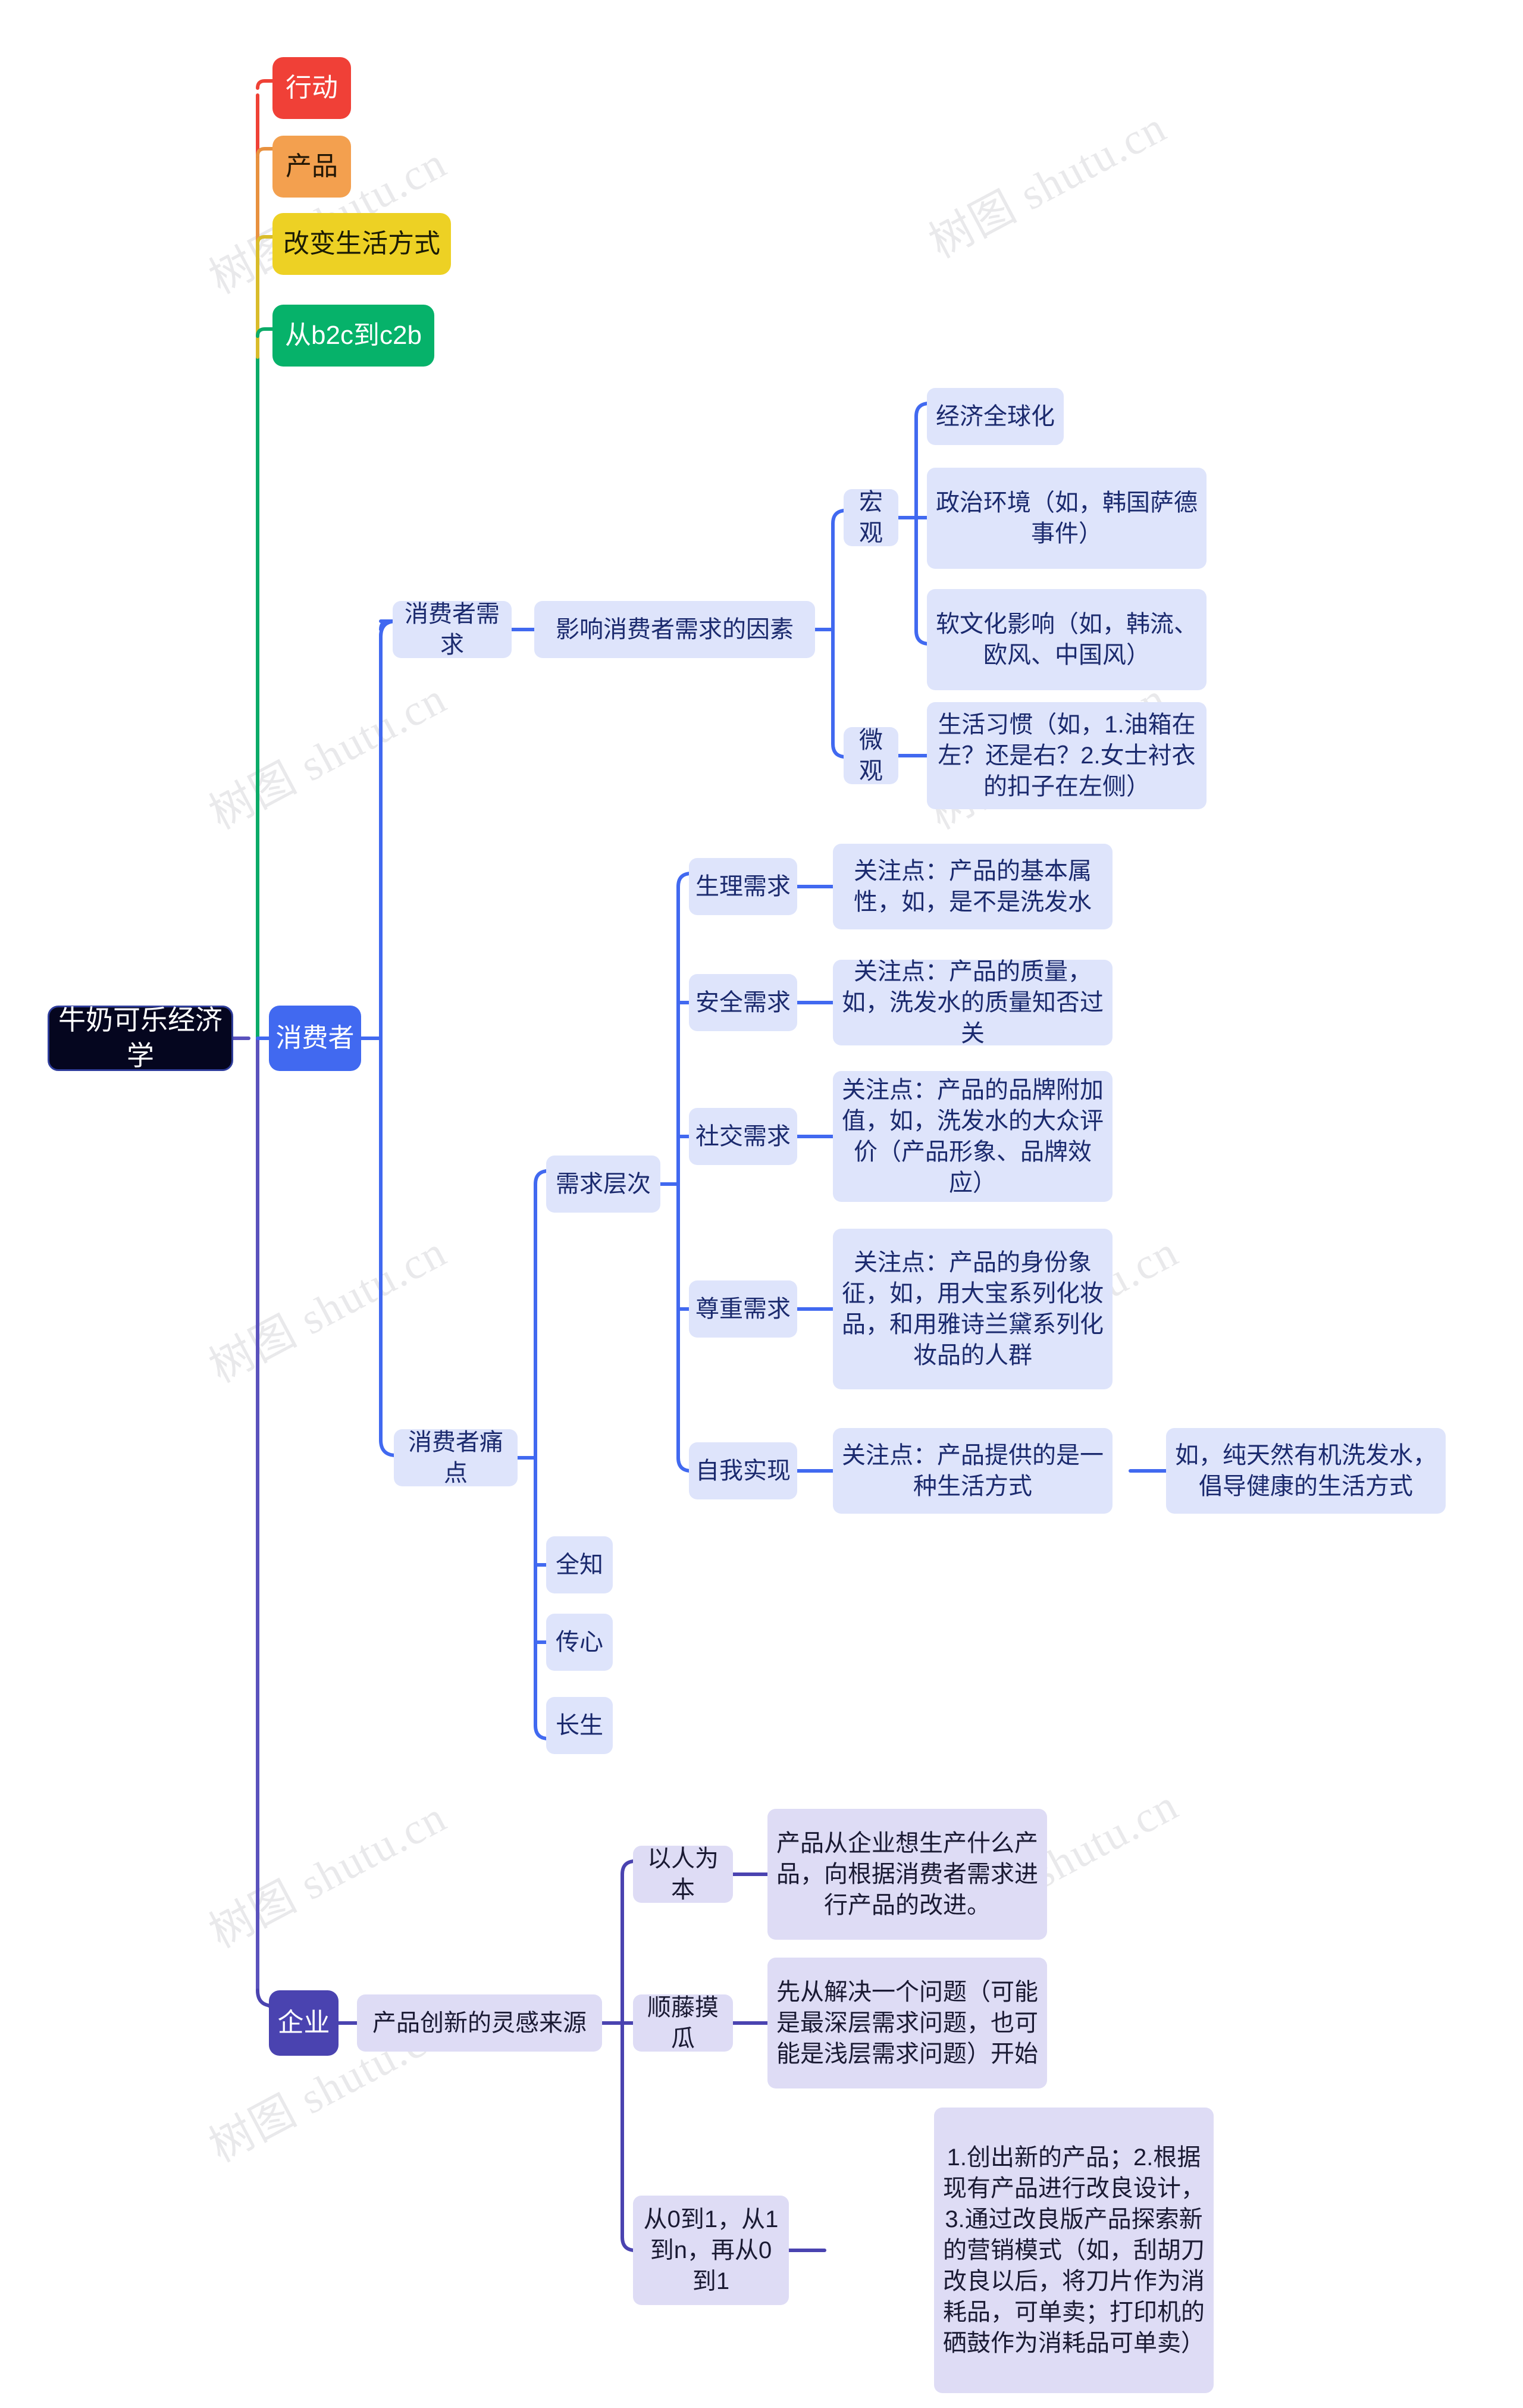  What do you see at coordinates (743, 1002) in the screenshot?
I see `node-need-safety: 安全需求` at bounding box center [743, 1002].